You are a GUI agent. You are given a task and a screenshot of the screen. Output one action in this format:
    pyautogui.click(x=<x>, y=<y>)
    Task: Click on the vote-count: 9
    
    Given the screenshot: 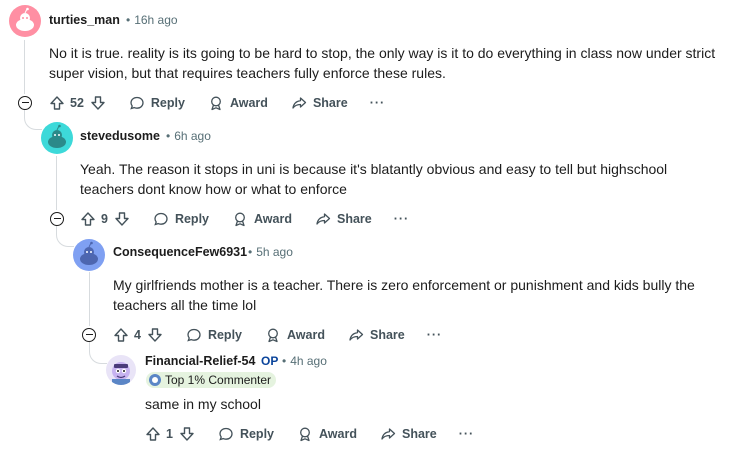 What is the action you would take?
    pyautogui.click(x=104, y=219)
    